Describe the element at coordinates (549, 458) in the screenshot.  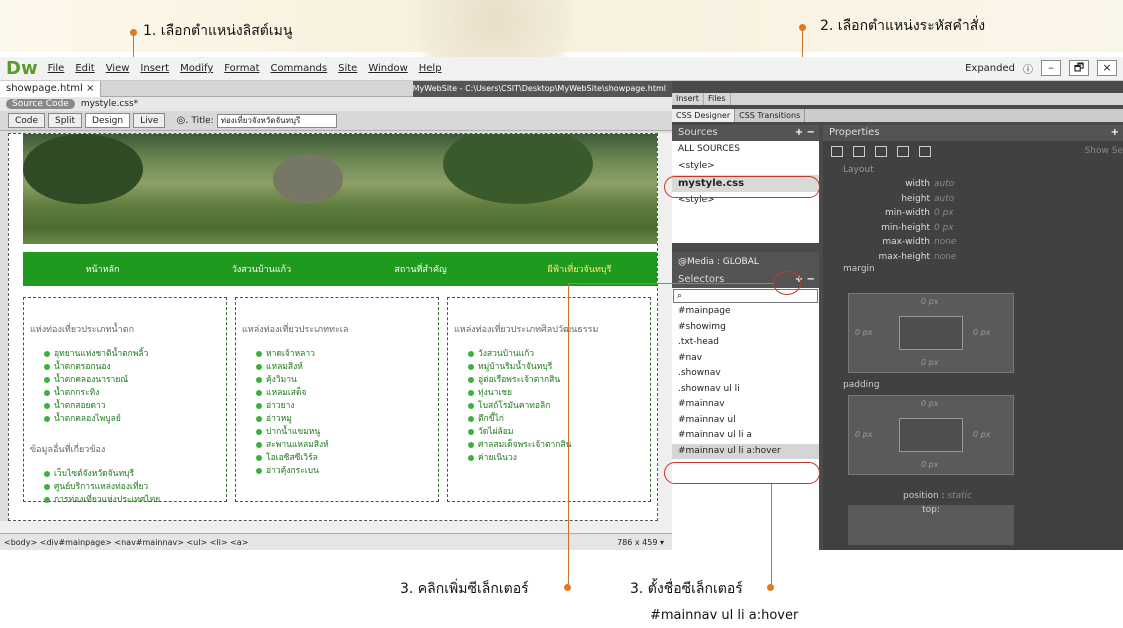
I see `list-item: ค่ายเนินวง` at that location.